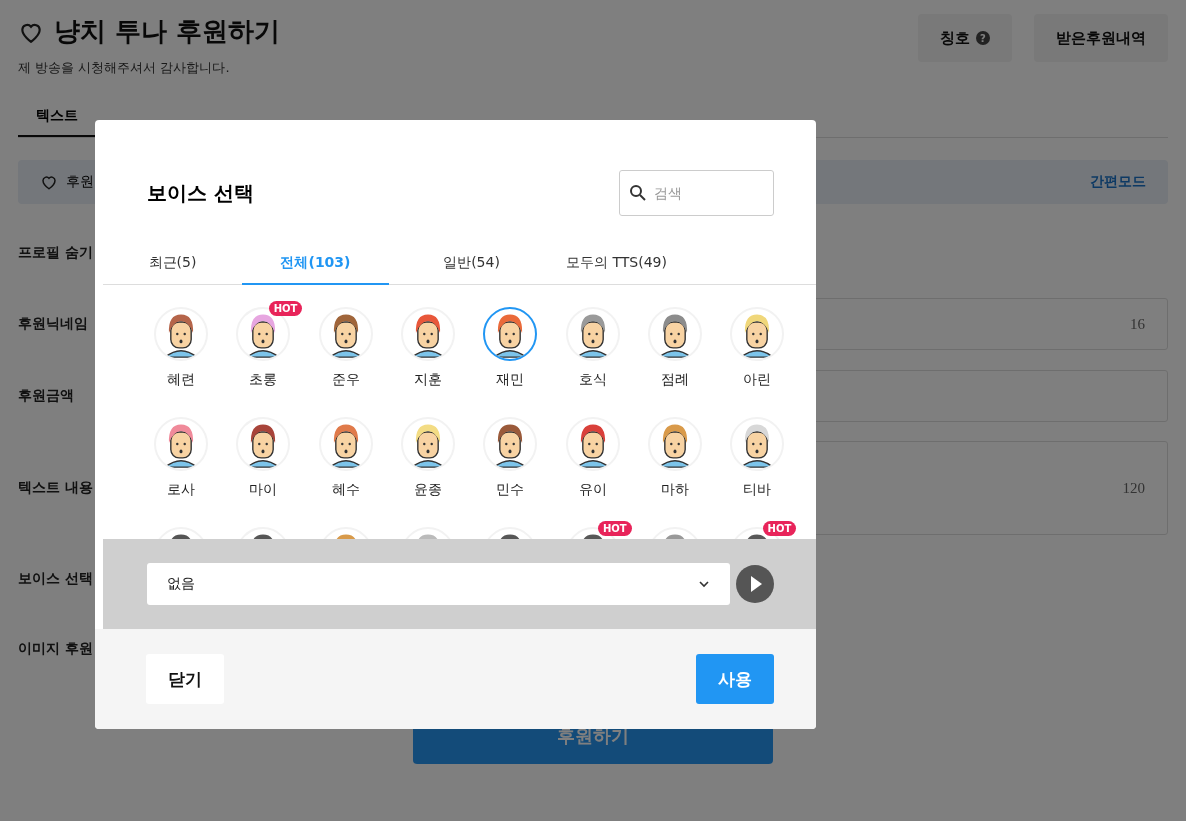 This screenshot has height=821, width=1186. I want to click on form-label: 이미지 후원, so click(56, 649).